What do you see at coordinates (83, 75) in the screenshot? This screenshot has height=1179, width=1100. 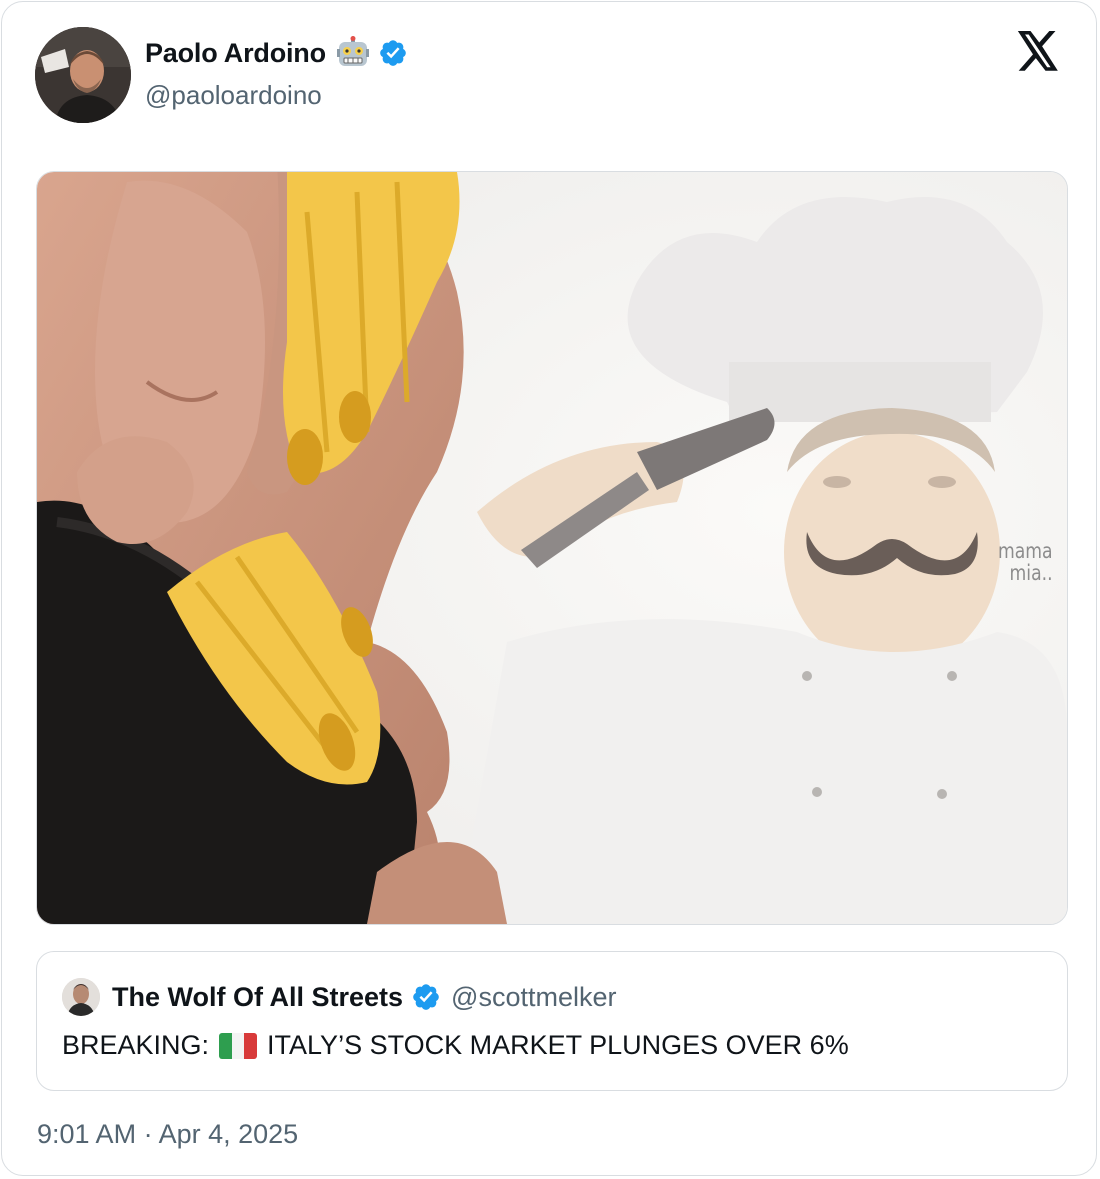 I see `author-avatar` at bounding box center [83, 75].